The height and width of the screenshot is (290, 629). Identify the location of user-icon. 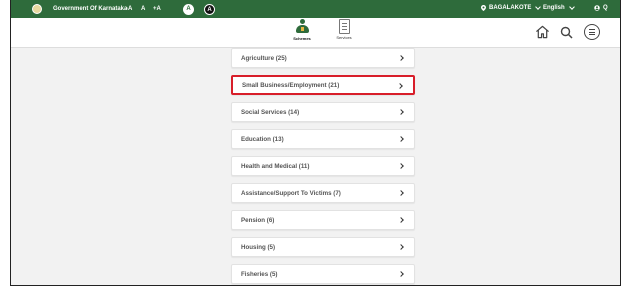
(597, 8).